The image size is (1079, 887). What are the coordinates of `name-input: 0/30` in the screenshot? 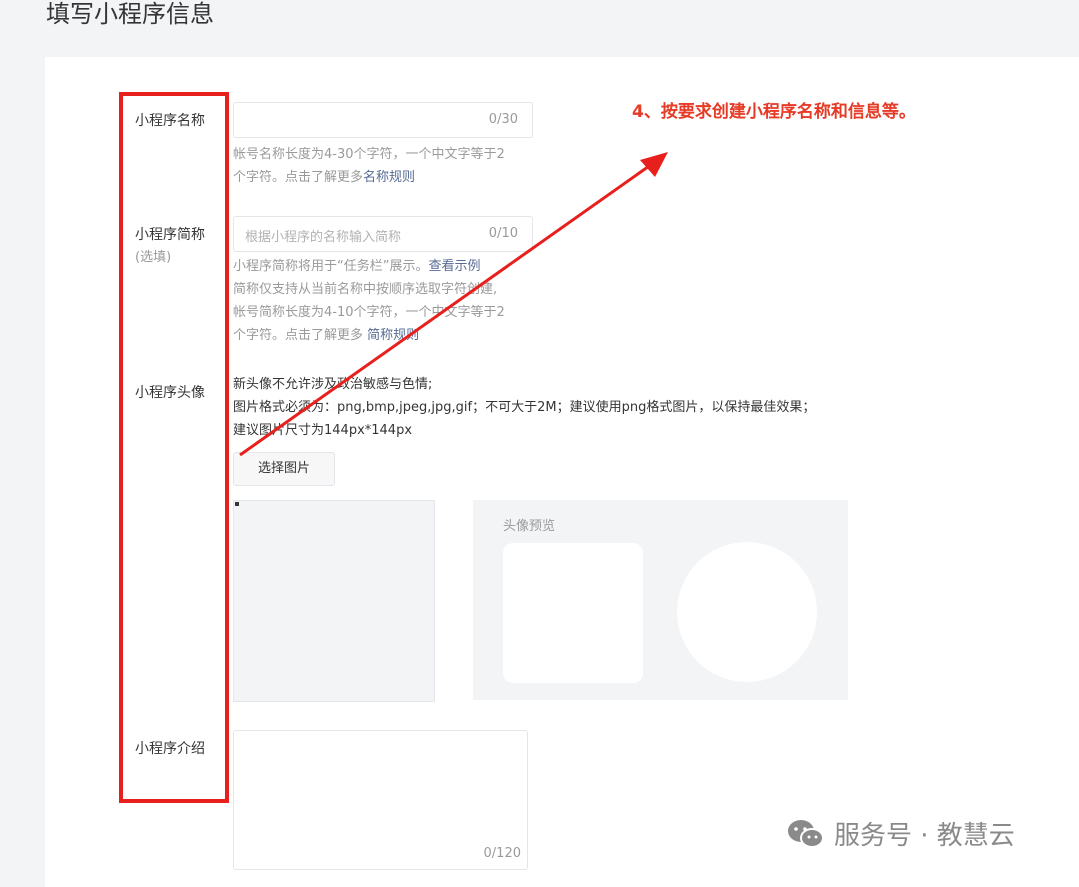 It's located at (383, 120).